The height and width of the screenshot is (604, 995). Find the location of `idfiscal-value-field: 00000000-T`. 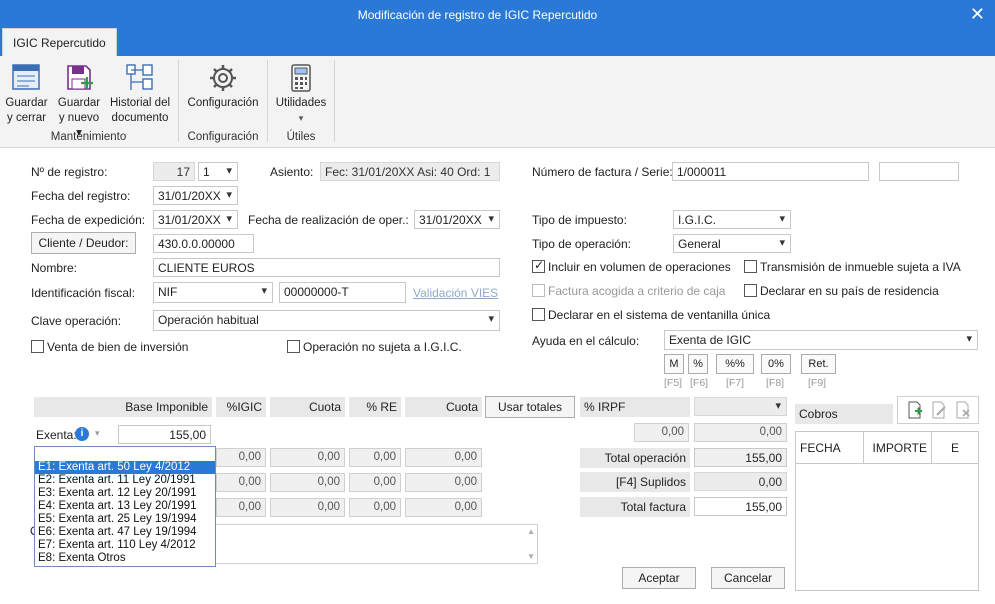

idfiscal-value-field: 00000000-T is located at coordinates (342, 292).